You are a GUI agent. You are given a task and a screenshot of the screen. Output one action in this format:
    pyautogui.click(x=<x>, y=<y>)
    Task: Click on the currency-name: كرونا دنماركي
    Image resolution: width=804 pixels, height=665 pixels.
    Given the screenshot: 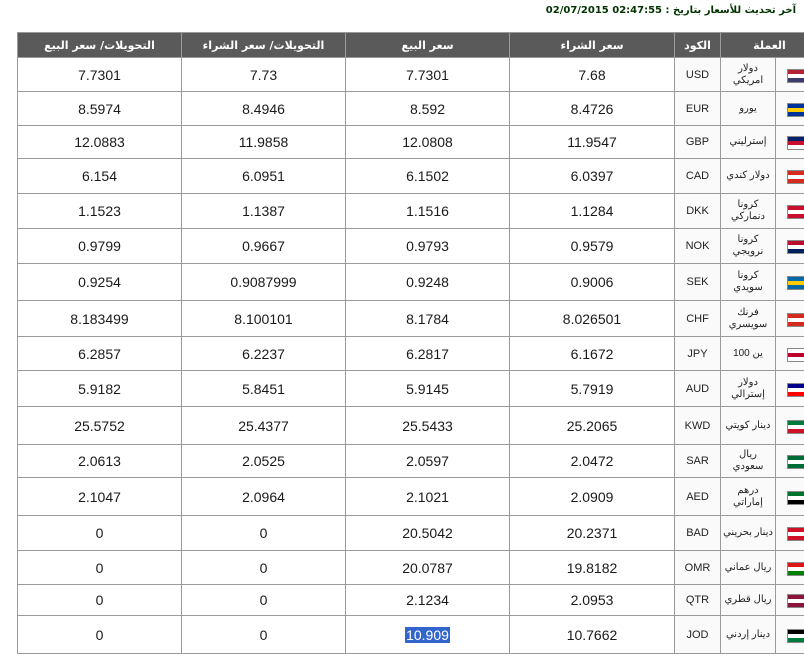 What is the action you would take?
    pyautogui.click(x=748, y=211)
    